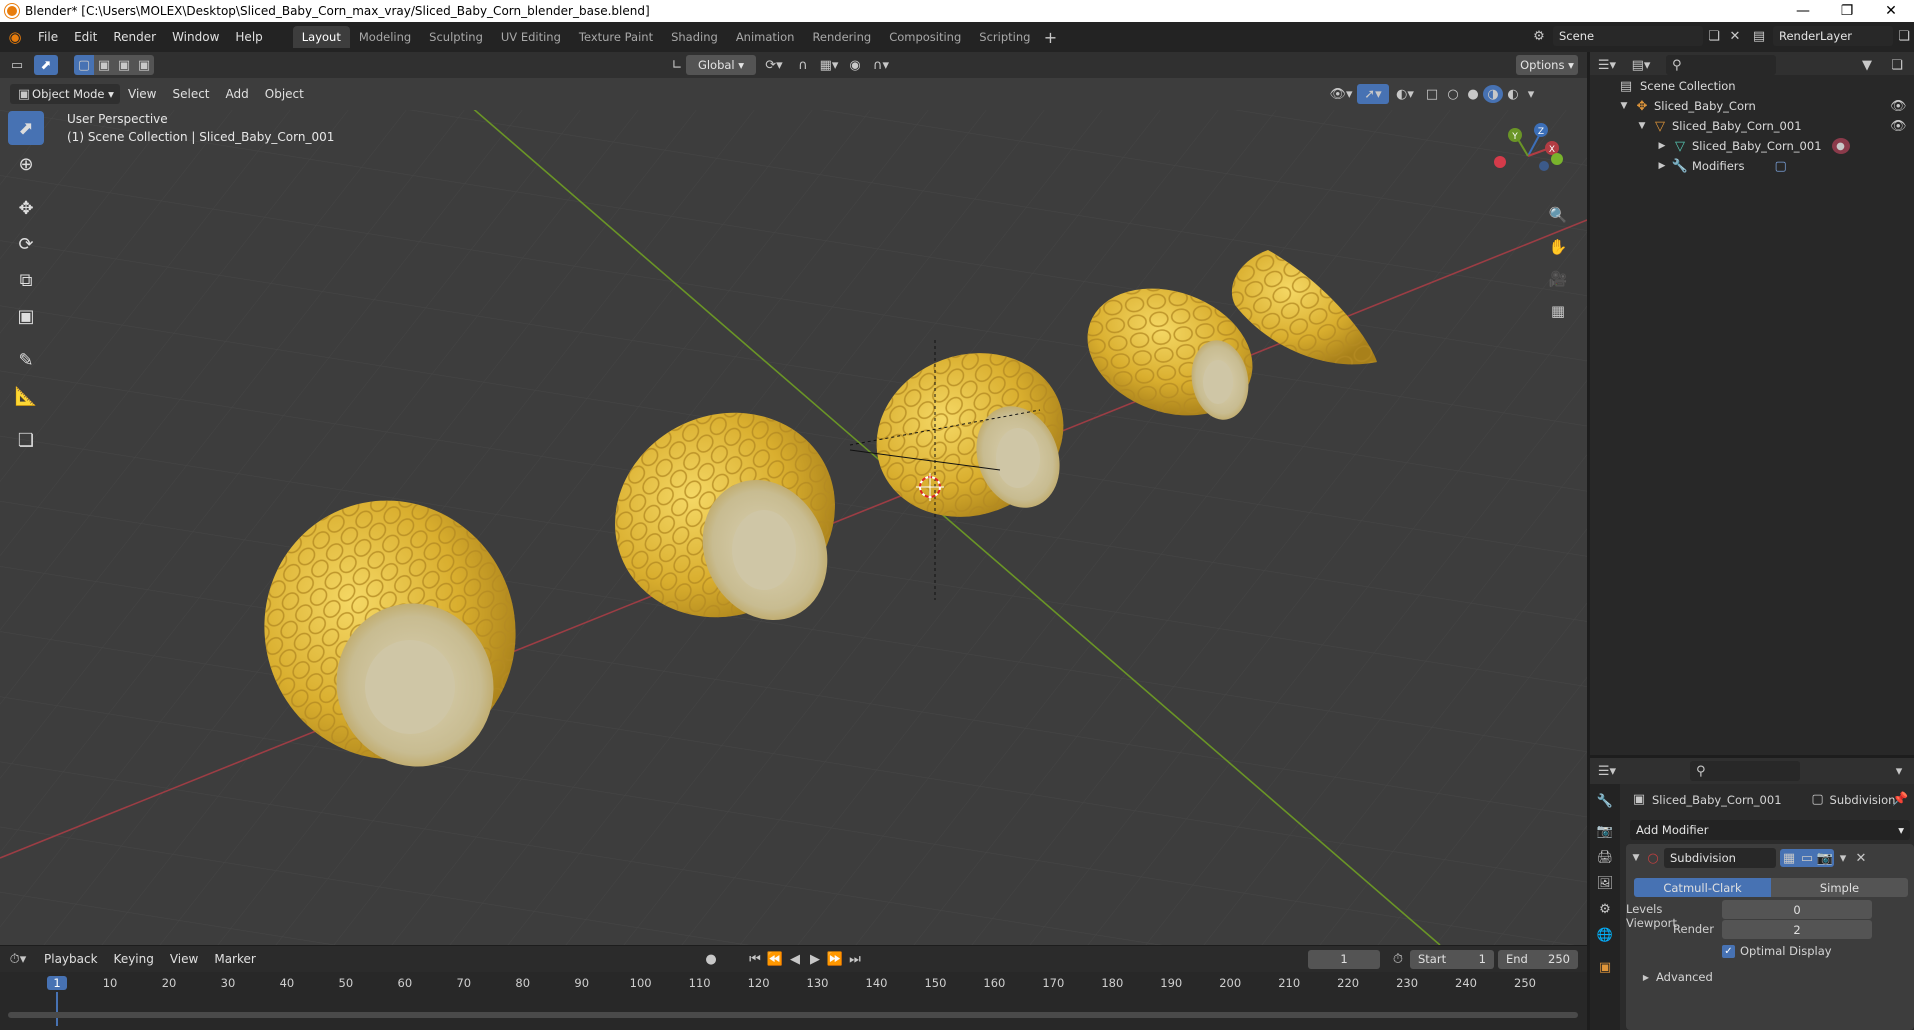 The image size is (1914, 1030). Describe the element at coordinates (1728, 951) in the screenshot. I see `optimal-display-checkbox: ✓` at that location.